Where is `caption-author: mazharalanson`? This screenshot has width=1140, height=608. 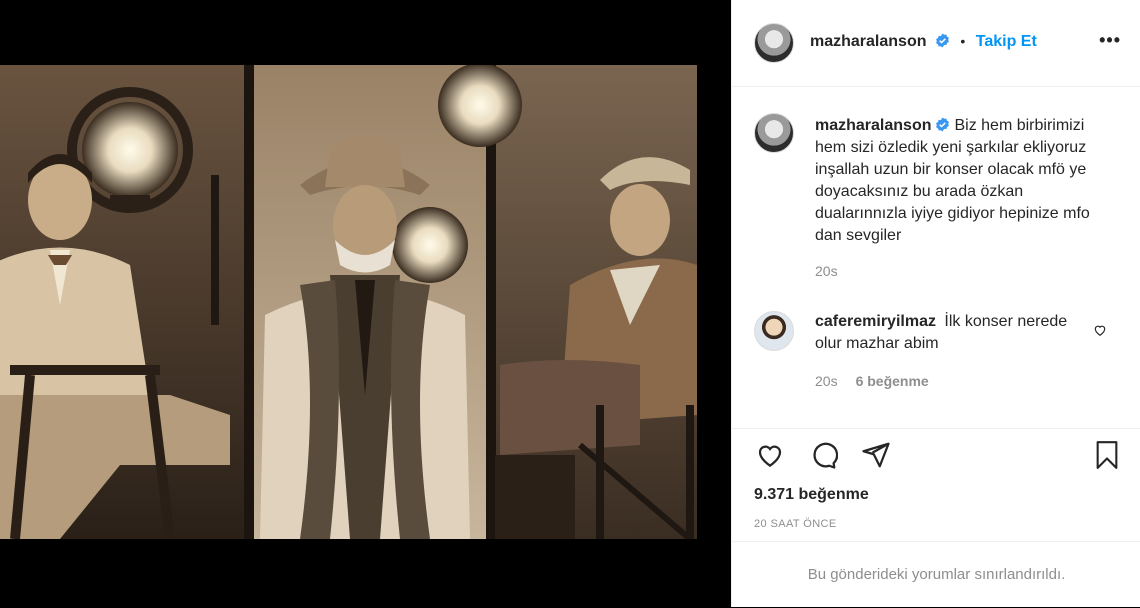 caption-author: mazharalanson is located at coordinates (873, 125).